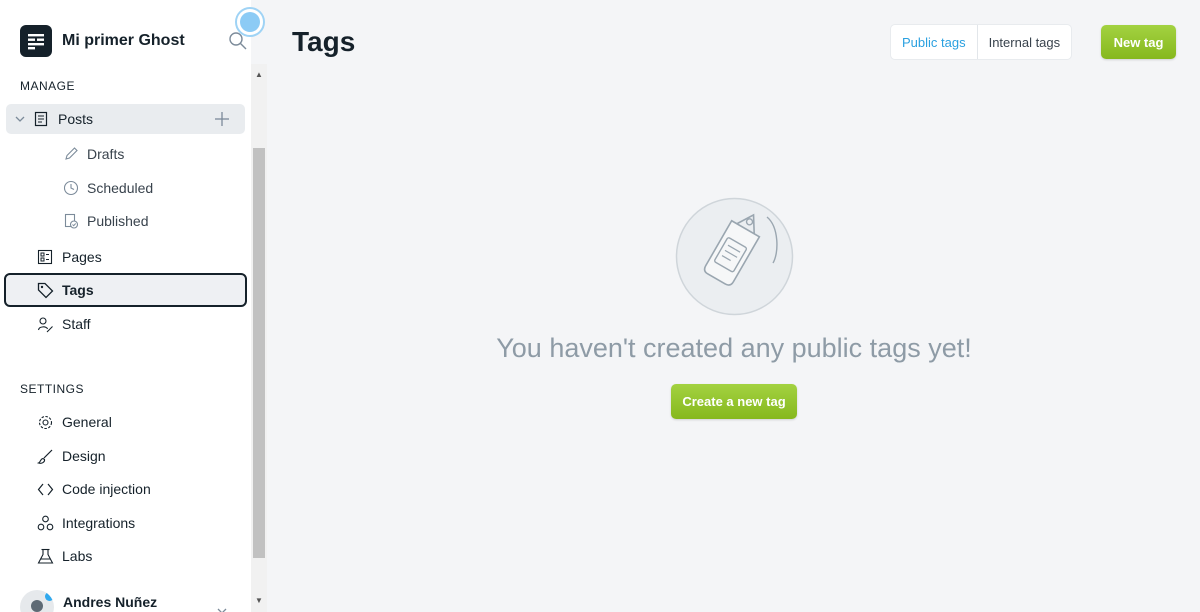  Describe the element at coordinates (87, 422) in the screenshot. I see `sidebar-item-label: General` at that location.